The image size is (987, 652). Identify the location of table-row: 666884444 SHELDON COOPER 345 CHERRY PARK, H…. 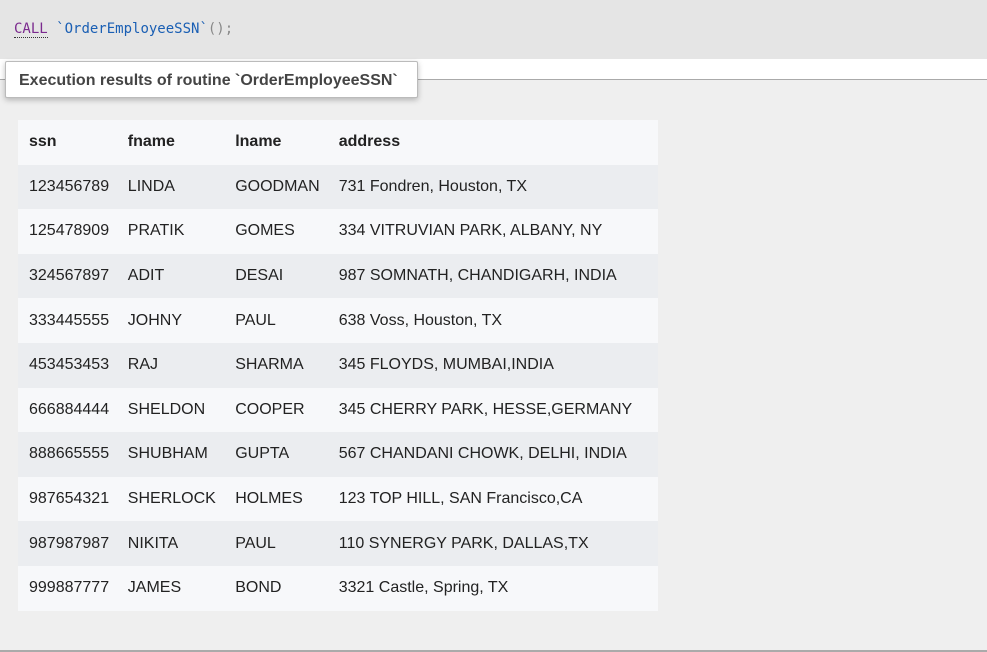
(338, 410).